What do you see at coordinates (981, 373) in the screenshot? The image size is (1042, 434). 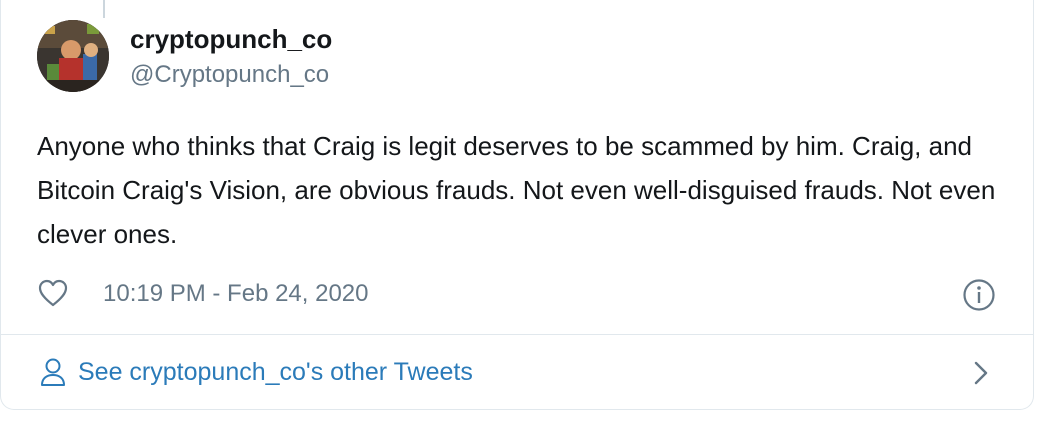 I see `chevron-right-icon` at bounding box center [981, 373].